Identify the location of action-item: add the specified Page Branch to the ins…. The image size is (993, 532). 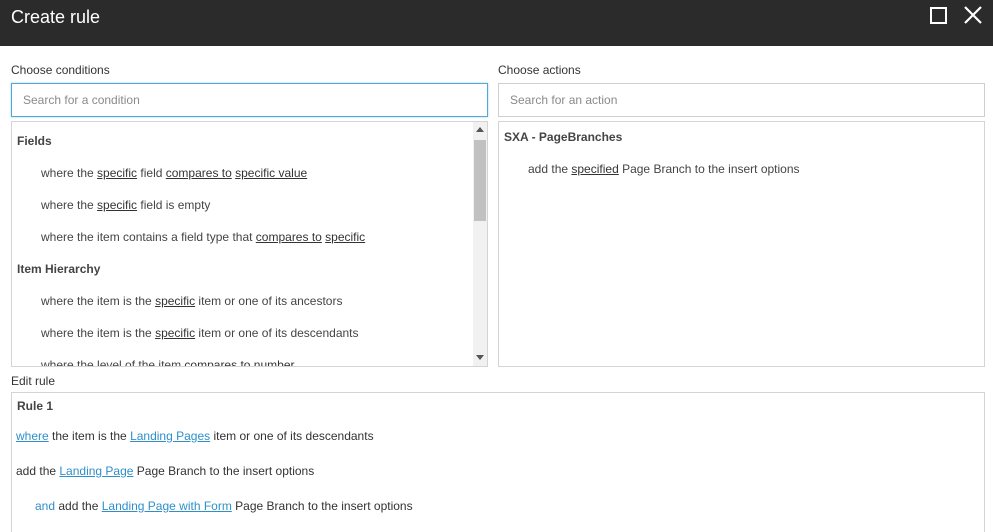
(664, 169).